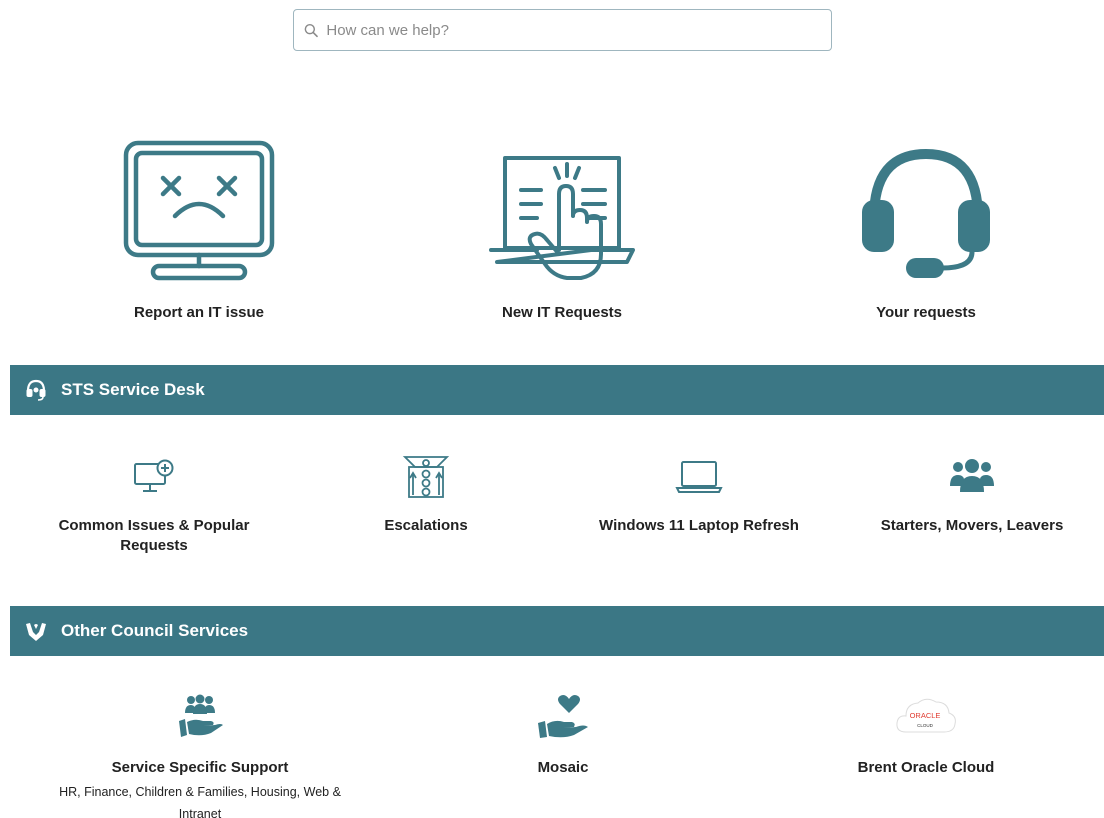 This screenshot has height=818, width=1104. Describe the element at coordinates (925, 725) in the screenshot. I see `svg-text: CLOUD` at that location.